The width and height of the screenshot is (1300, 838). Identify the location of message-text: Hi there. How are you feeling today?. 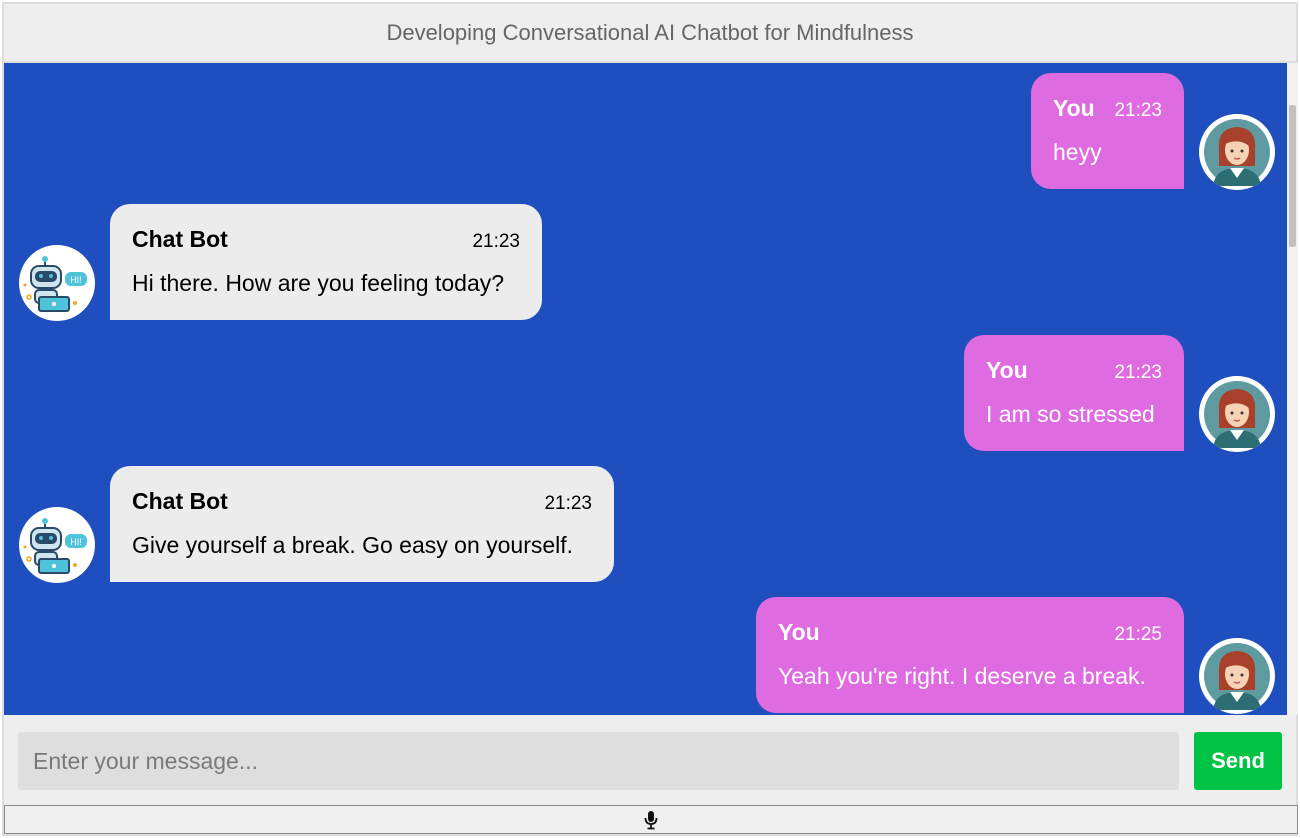
(318, 283).